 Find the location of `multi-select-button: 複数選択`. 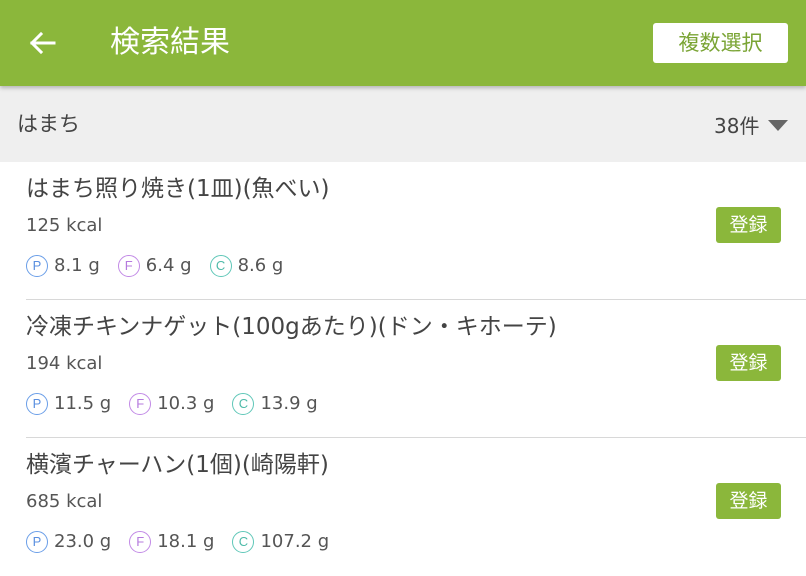

multi-select-button: 複数選択 is located at coordinates (720, 43).